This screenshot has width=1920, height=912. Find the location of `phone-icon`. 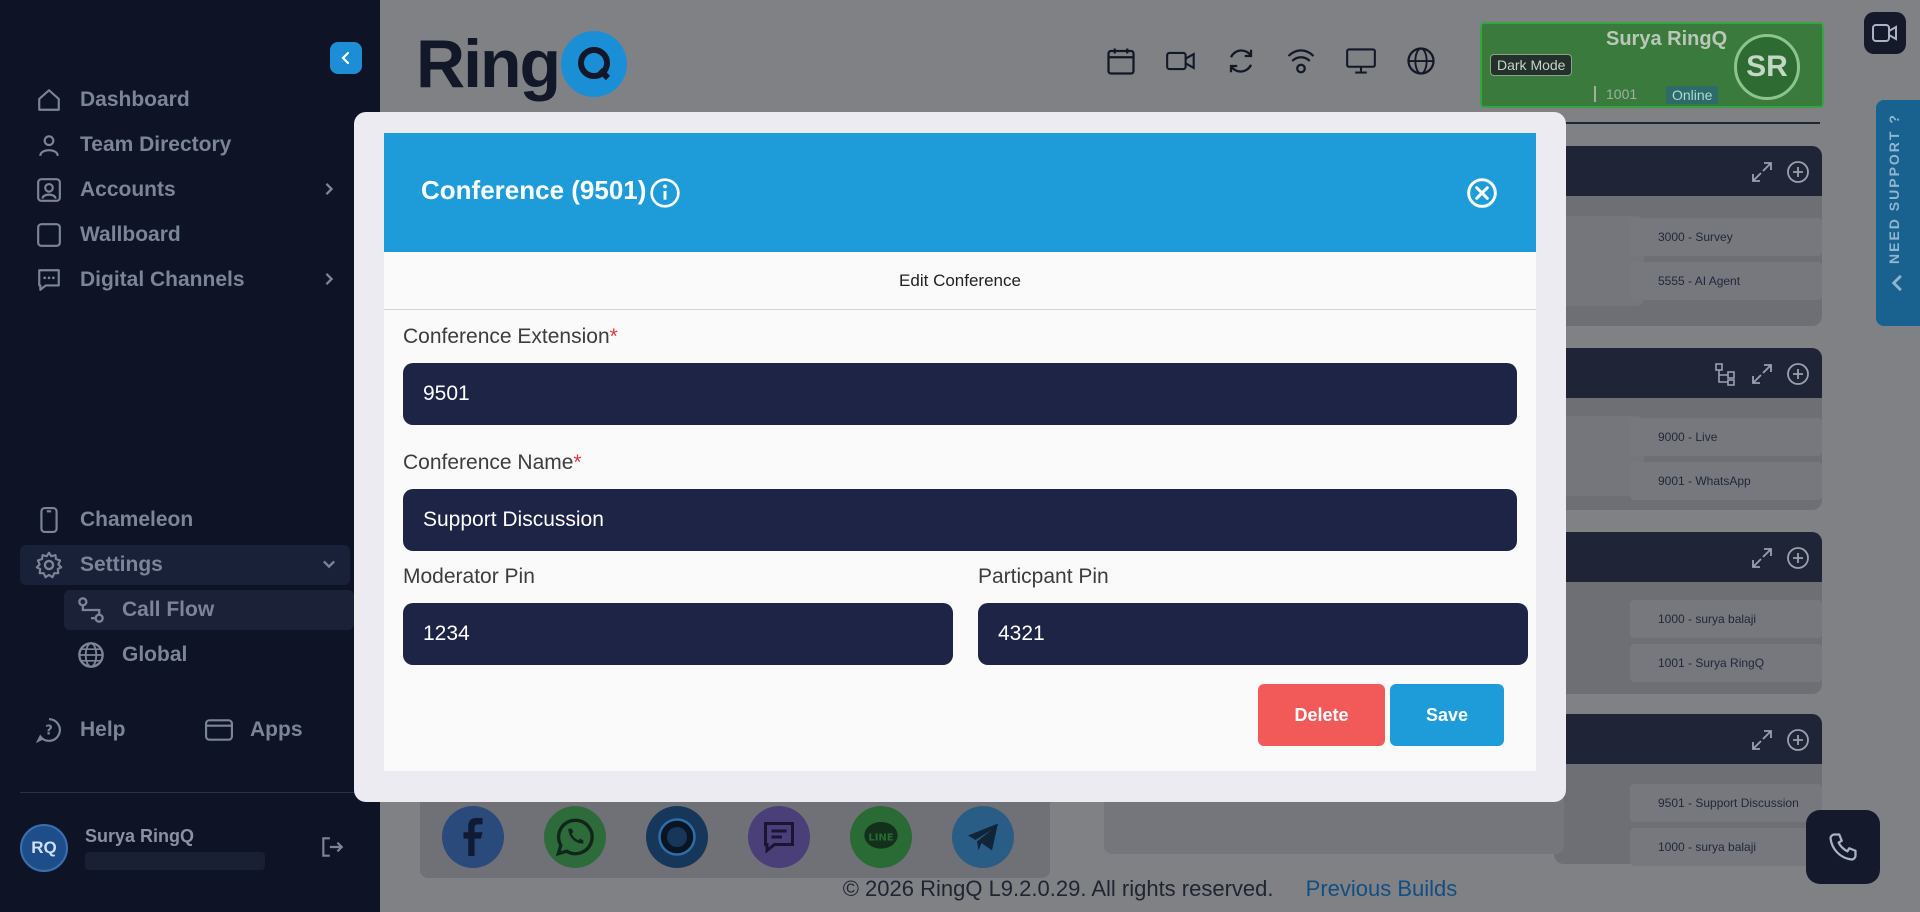

phone-icon is located at coordinates (1843, 847).